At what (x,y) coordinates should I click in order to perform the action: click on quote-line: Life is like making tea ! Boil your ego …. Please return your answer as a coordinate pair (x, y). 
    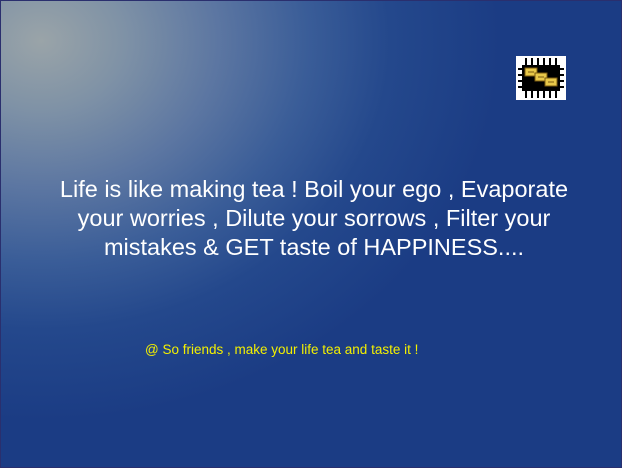
    Looking at the image, I should click on (314, 189).